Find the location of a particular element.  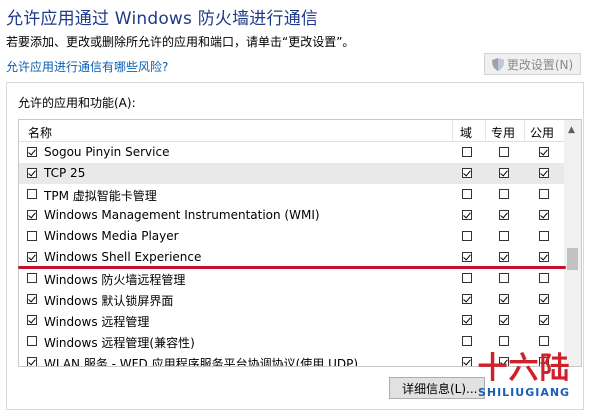

list-item: Windows 默认锁屏界面 is located at coordinates (291, 299).